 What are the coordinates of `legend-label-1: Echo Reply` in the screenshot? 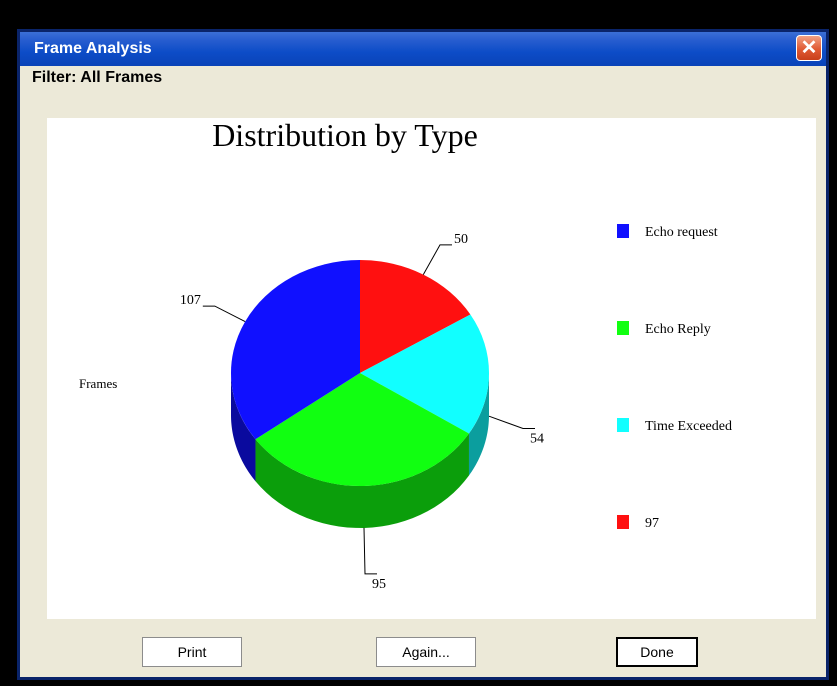 It's located at (678, 329).